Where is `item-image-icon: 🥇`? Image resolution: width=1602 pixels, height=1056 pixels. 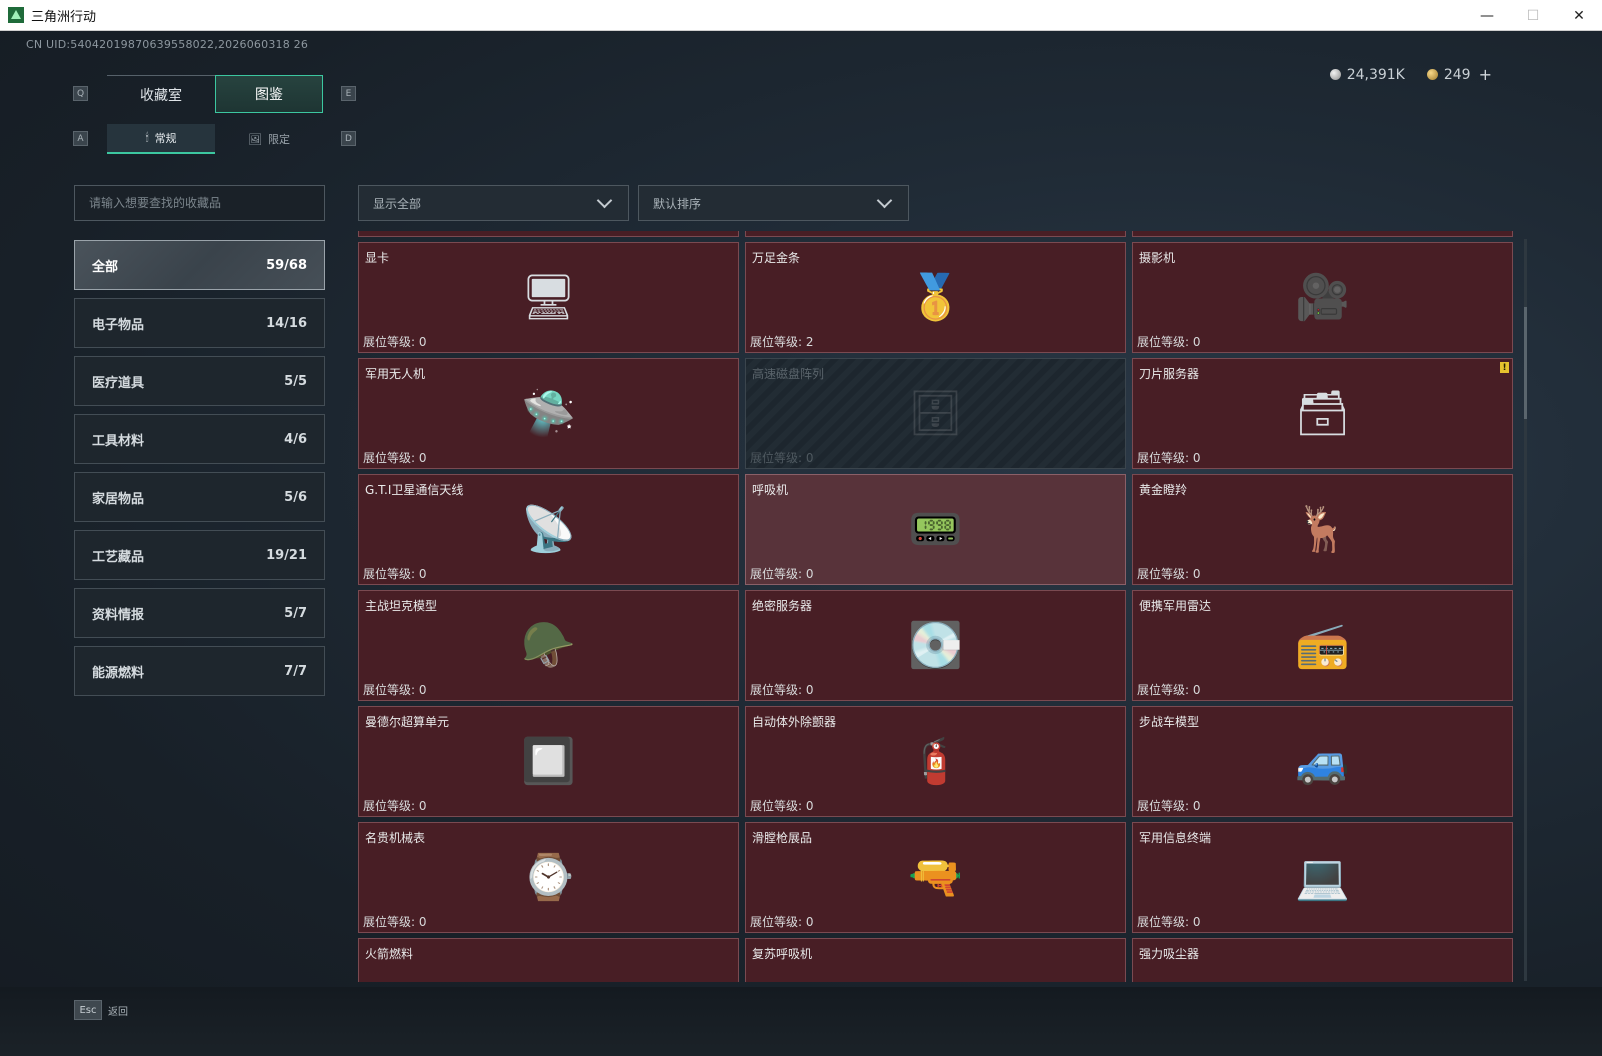
item-image-icon: 🥇 is located at coordinates (935, 297).